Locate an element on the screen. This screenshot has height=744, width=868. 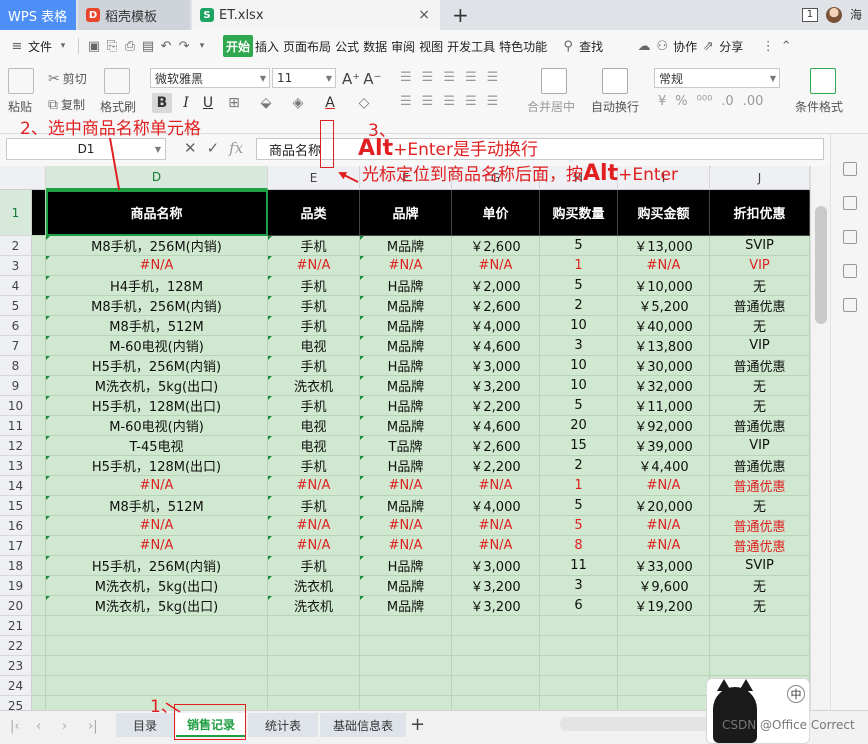
align-top-icon: ☰ is located at coordinates (406, 77).